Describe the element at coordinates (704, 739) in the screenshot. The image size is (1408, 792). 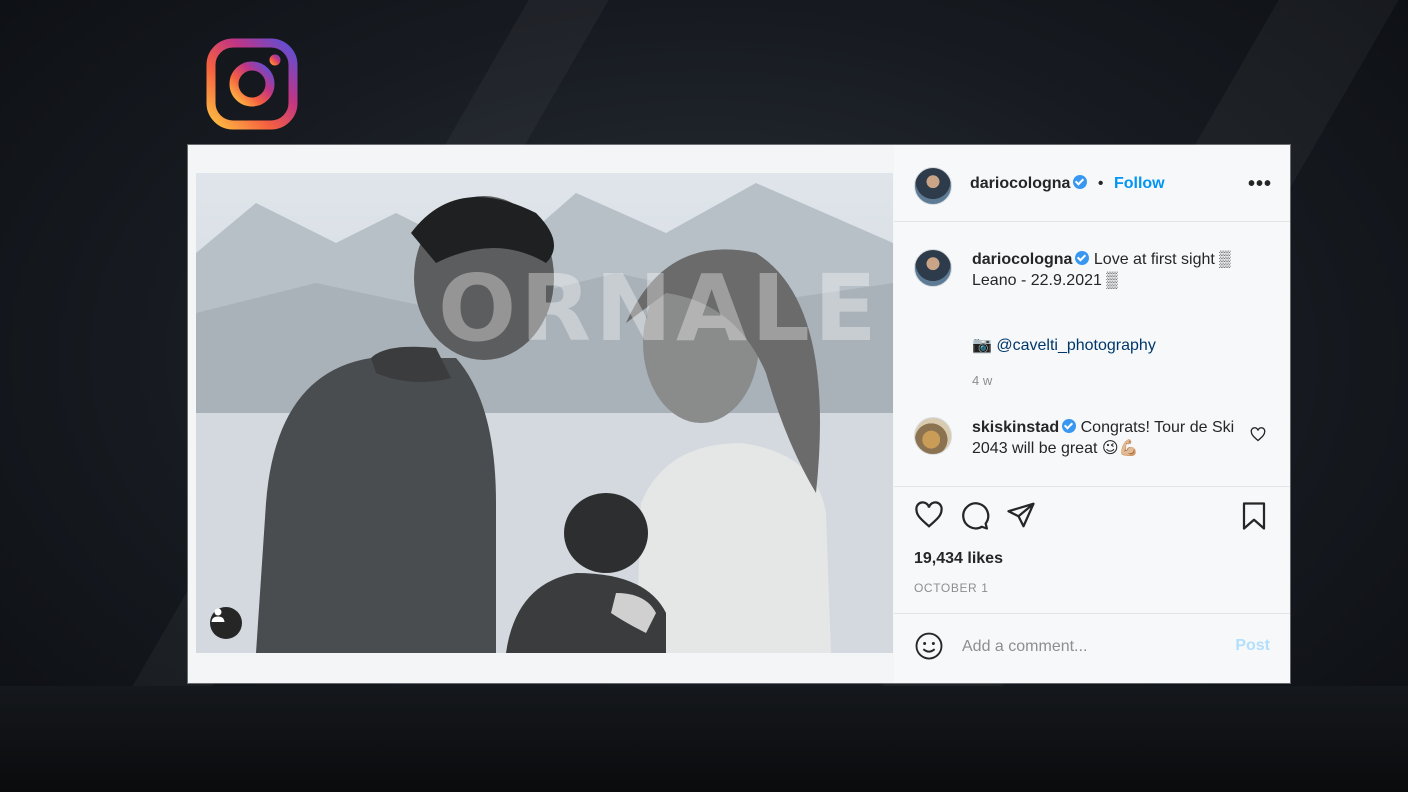
I see `background-band` at that location.